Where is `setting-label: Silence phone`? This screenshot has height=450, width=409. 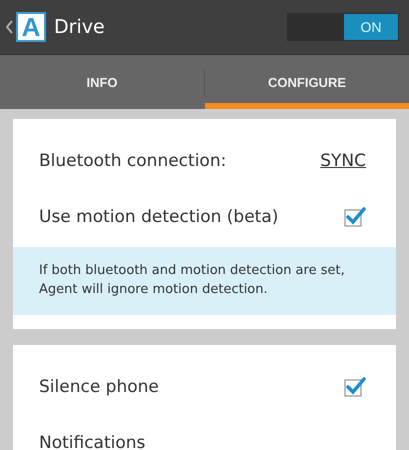 setting-label: Silence phone is located at coordinates (99, 386).